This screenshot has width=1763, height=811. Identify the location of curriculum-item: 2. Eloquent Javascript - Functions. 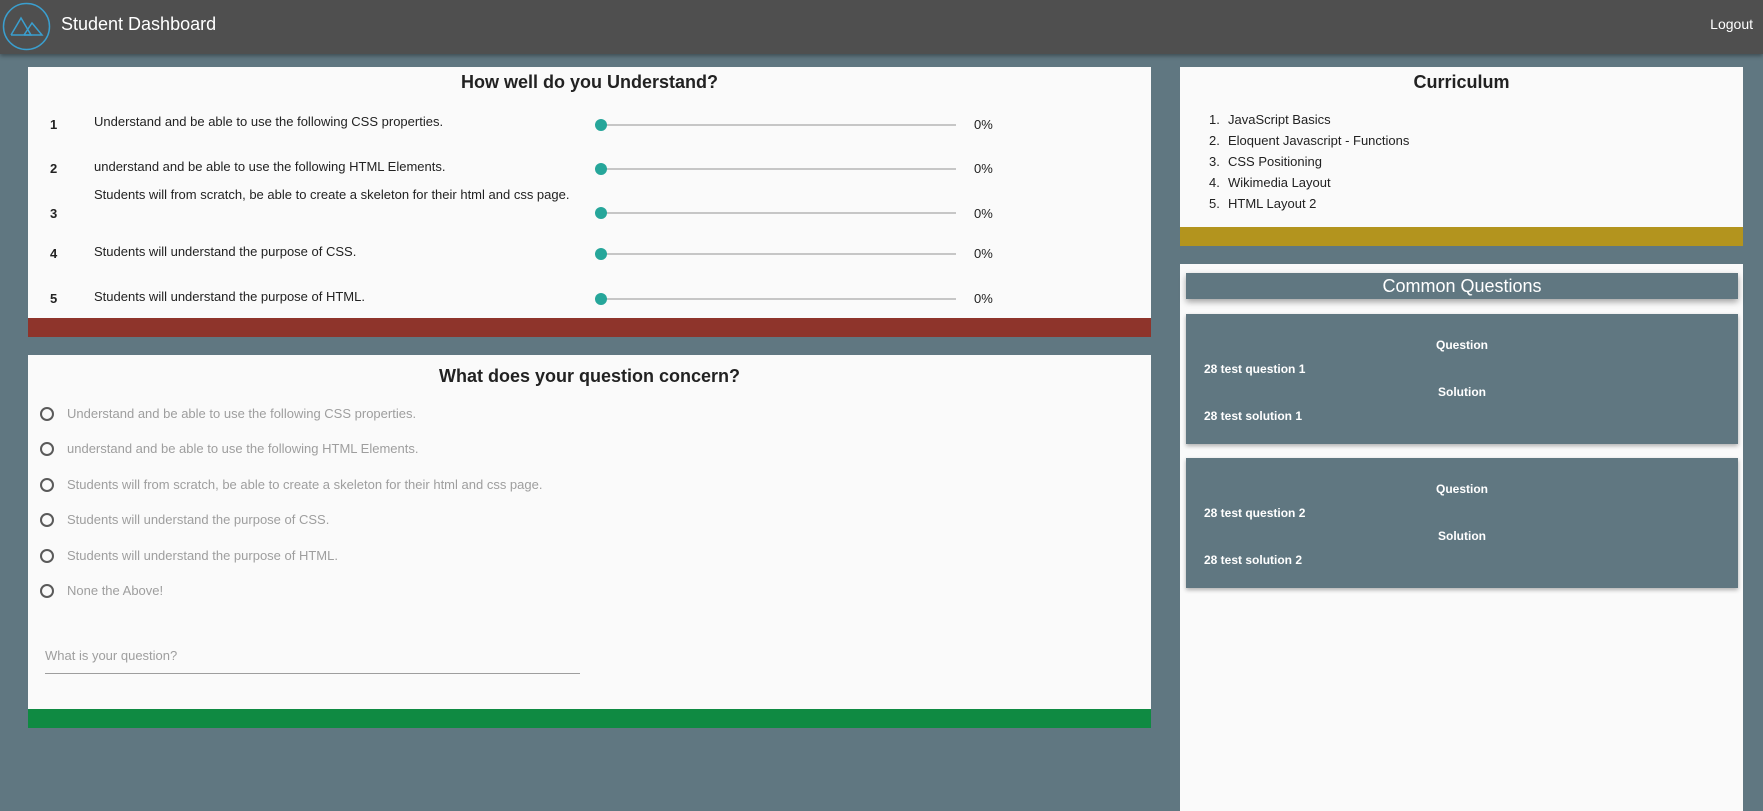
(1309, 140).